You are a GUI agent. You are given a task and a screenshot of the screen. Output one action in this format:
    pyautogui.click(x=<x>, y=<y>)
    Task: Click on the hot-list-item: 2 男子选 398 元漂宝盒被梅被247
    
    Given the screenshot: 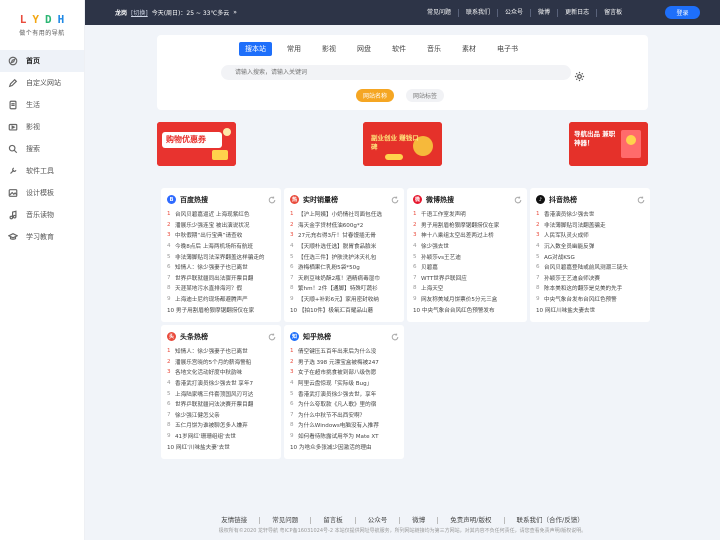 What is the action you would take?
    pyautogui.click(x=344, y=362)
    